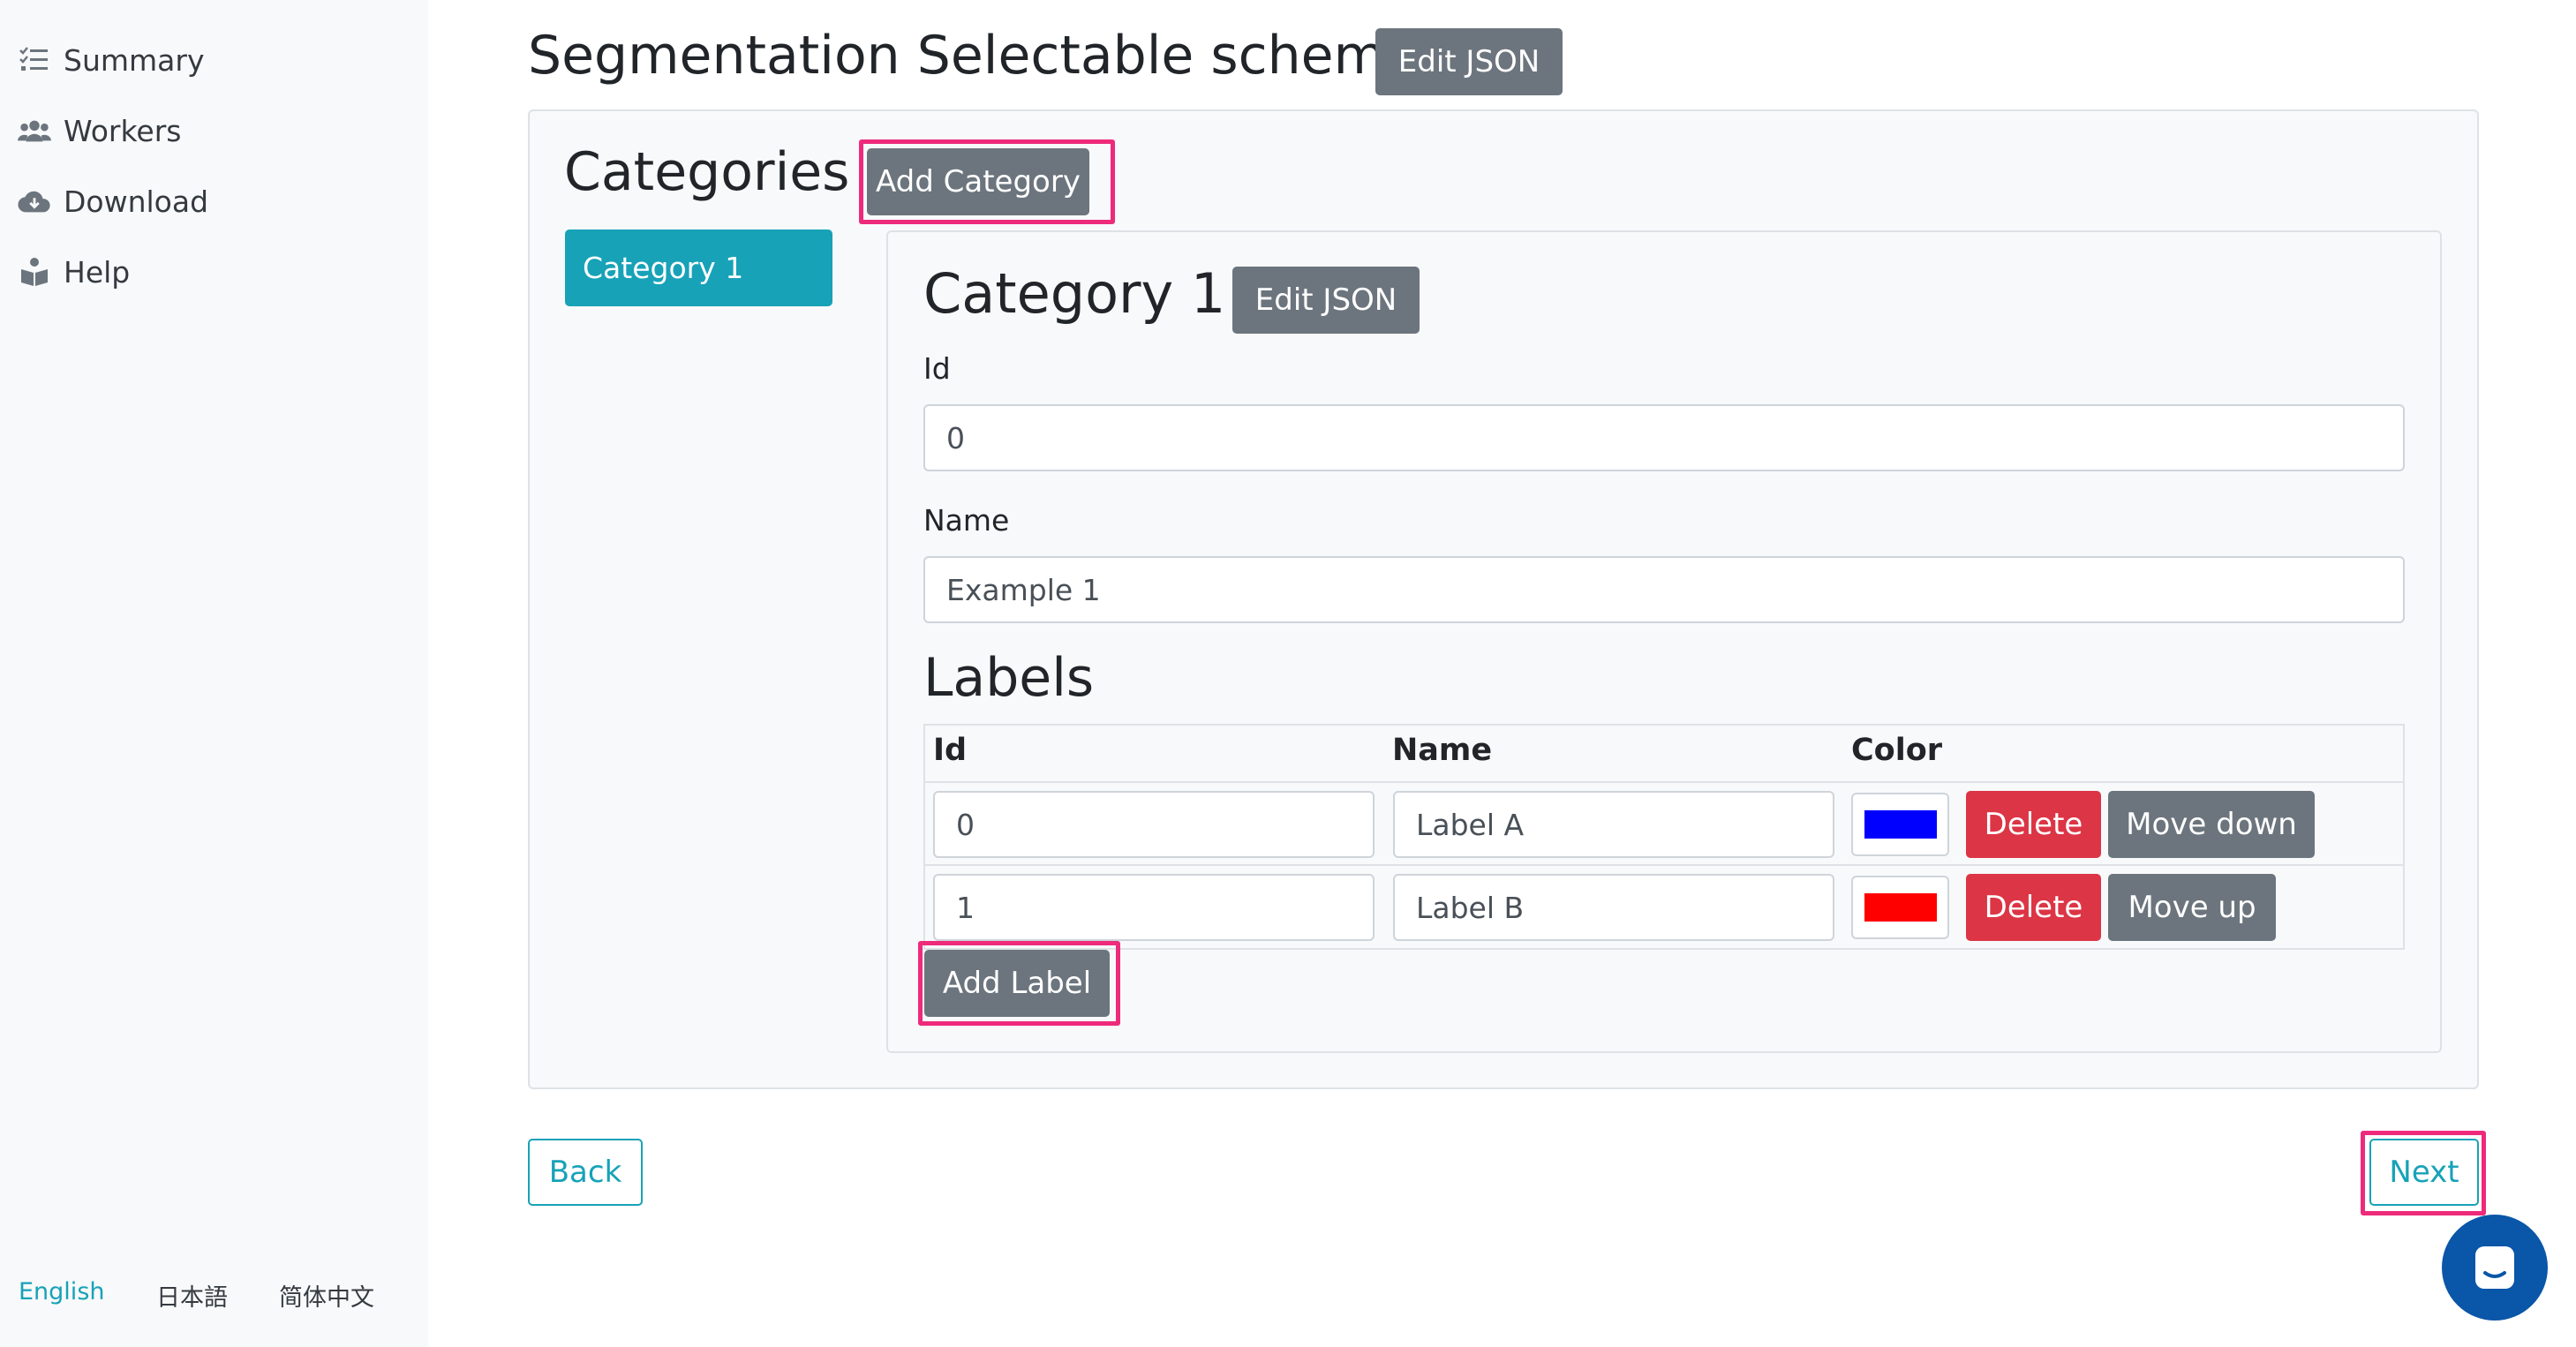 The width and height of the screenshot is (2576, 1347). I want to click on sidebar-item-workers: Workers, so click(100, 130).